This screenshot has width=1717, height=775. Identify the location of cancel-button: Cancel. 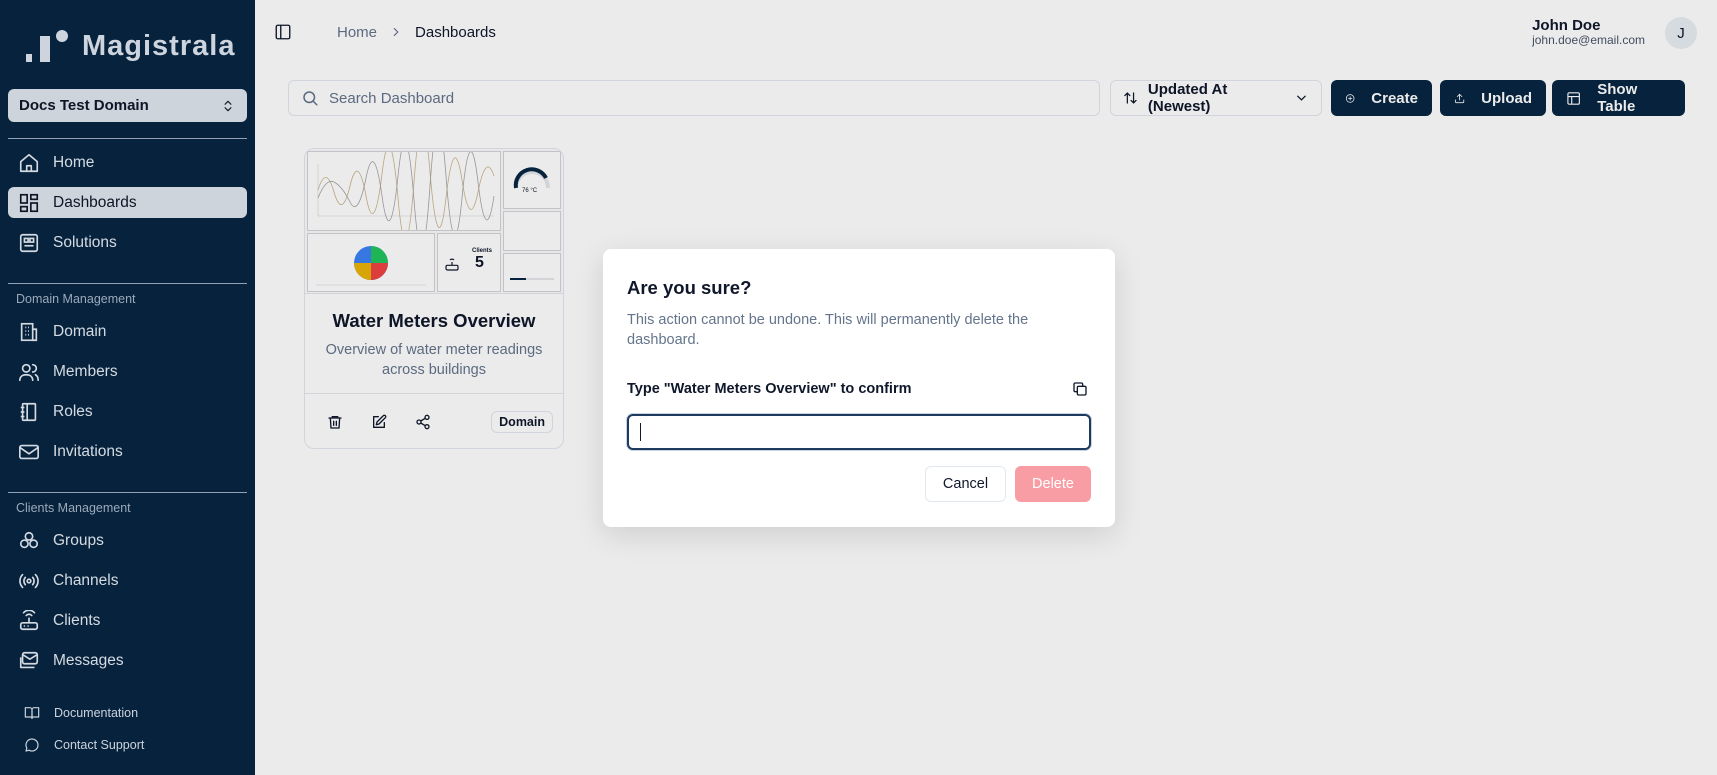
(965, 484).